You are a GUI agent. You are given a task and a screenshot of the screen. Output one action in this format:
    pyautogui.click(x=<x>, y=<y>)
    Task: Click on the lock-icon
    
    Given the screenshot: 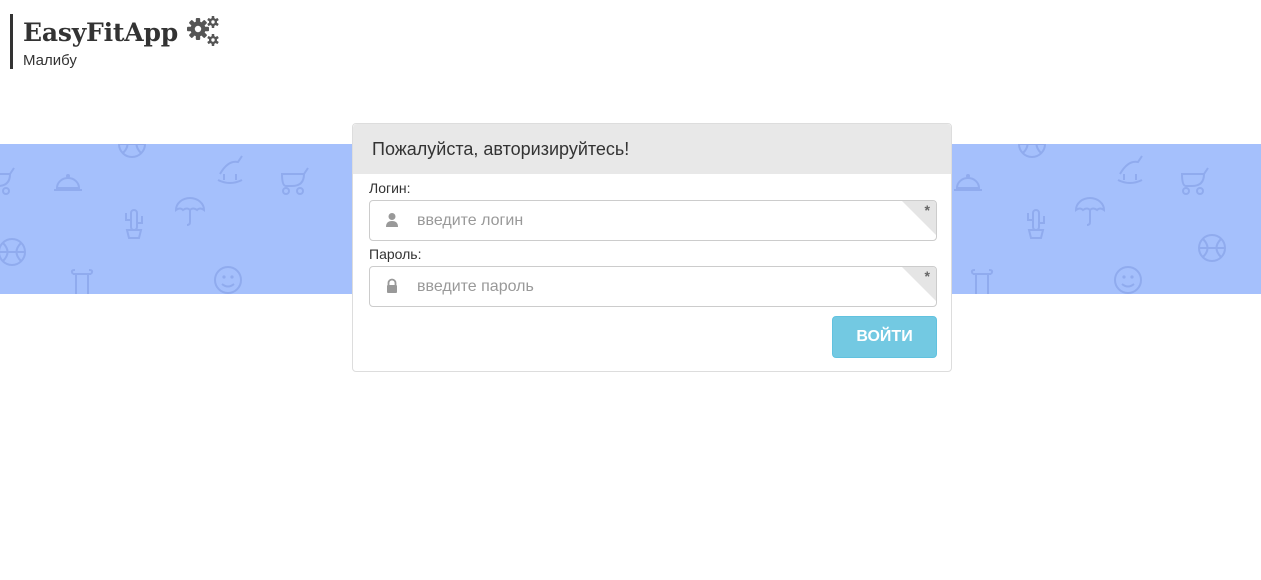 What is the action you would take?
    pyautogui.click(x=392, y=286)
    